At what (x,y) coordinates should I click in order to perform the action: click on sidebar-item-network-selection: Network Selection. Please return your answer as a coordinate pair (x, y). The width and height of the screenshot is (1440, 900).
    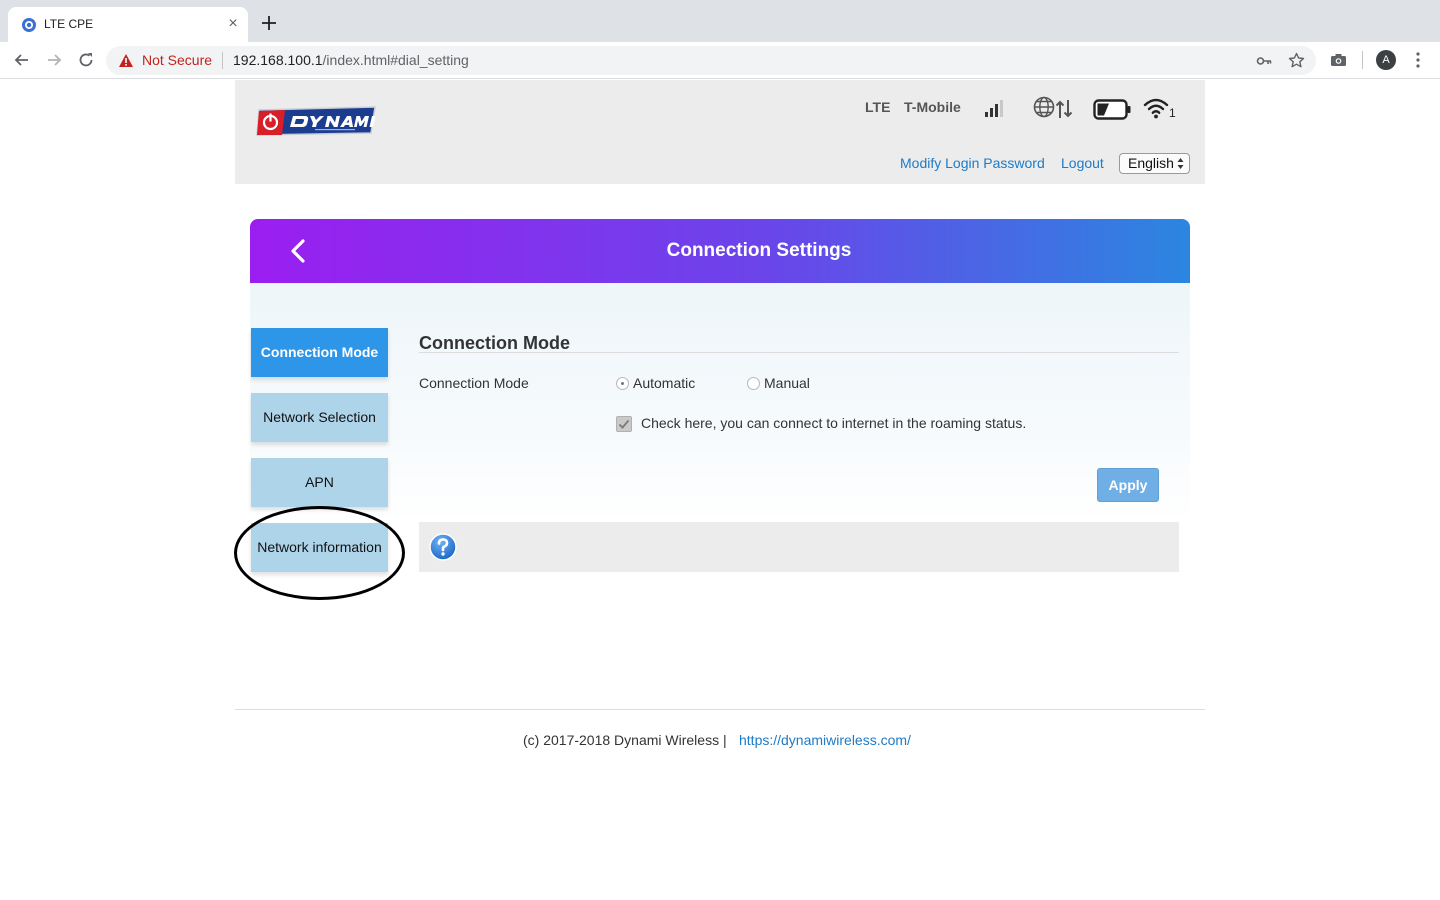
    Looking at the image, I should click on (319, 417).